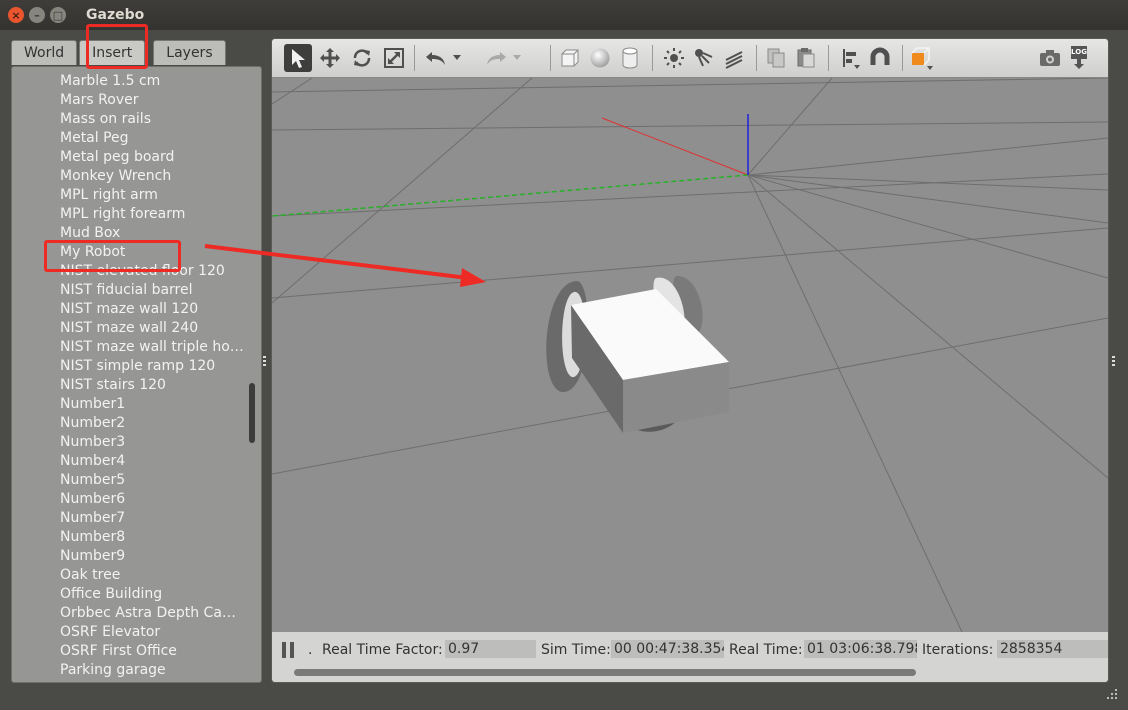  I want to click on list-item: OSRF Elevator, so click(129, 632).